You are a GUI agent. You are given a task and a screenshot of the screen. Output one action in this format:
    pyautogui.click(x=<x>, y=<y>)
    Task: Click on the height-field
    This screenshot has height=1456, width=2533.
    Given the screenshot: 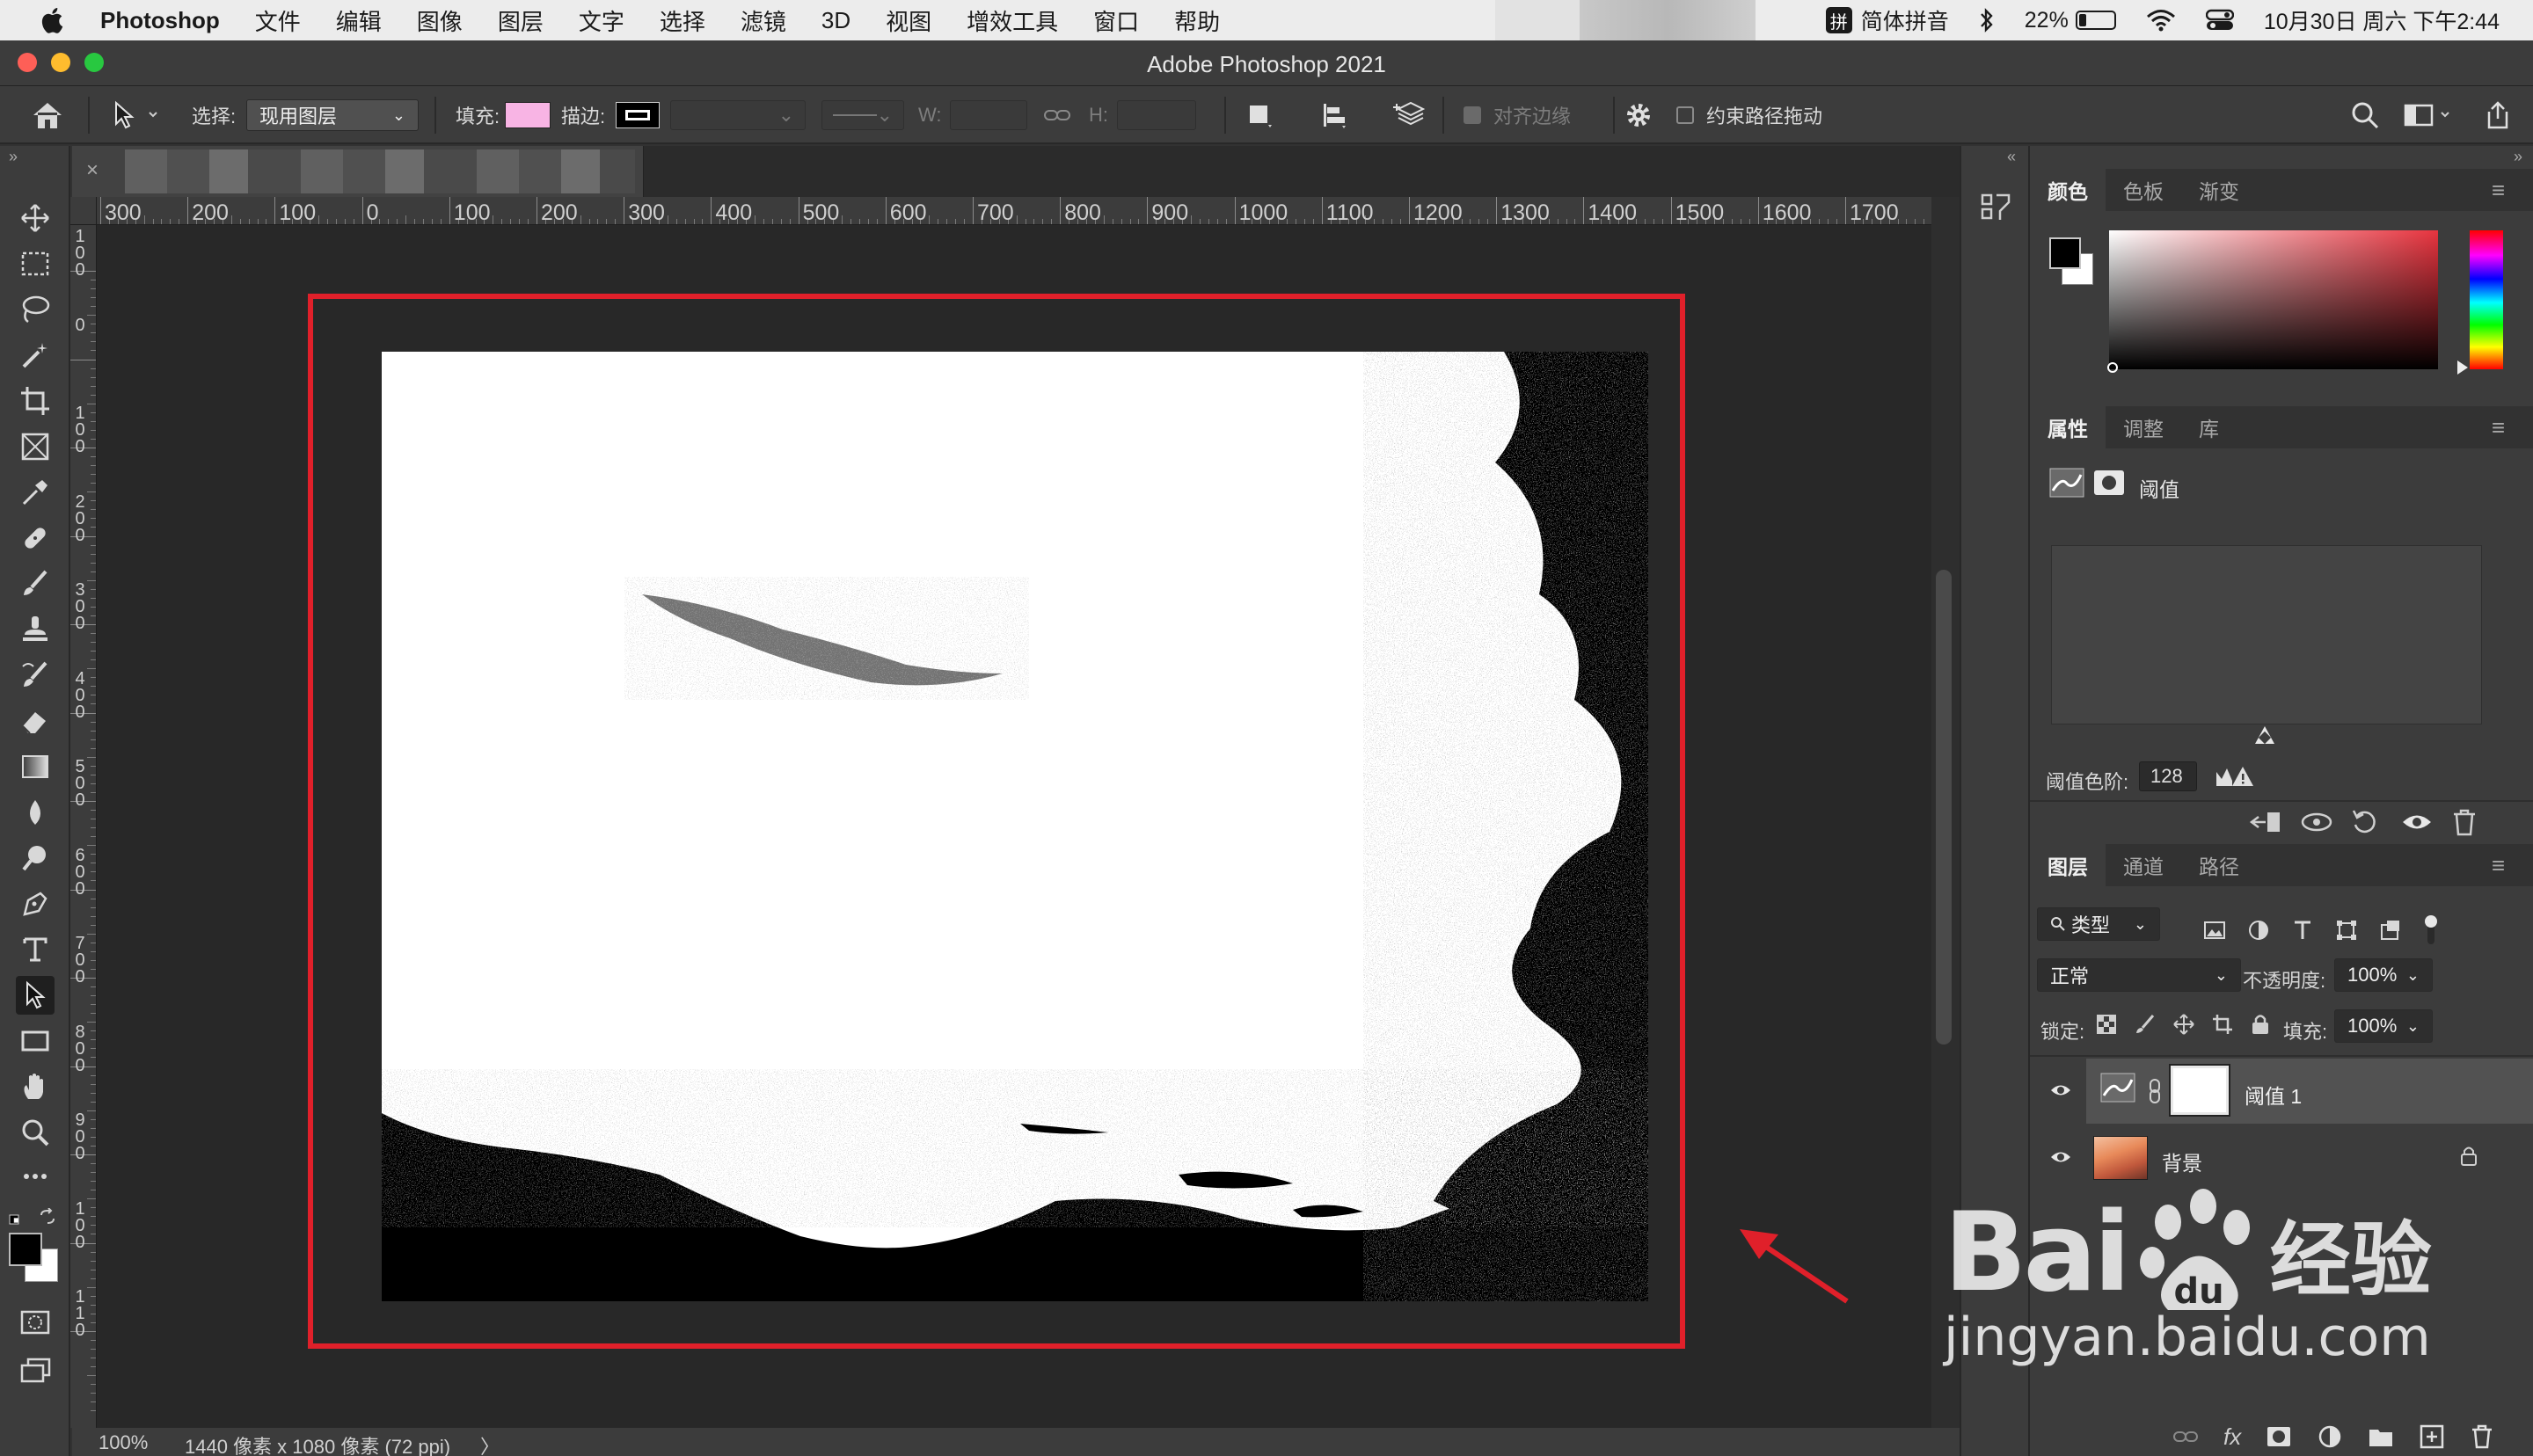 What is the action you would take?
    pyautogui.click(x=1156, y=115)
    